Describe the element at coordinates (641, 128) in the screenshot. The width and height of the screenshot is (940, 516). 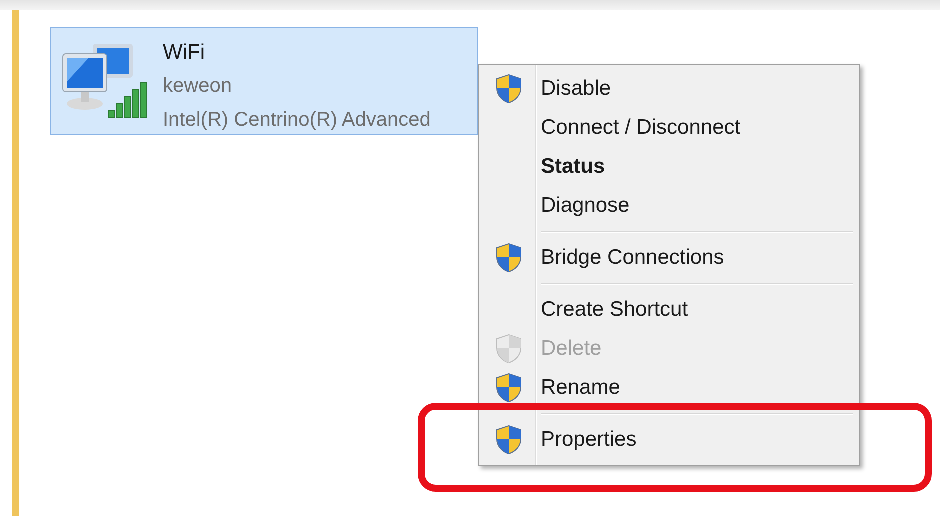
I see `menu-item: Connect / Disconnect` at that location.